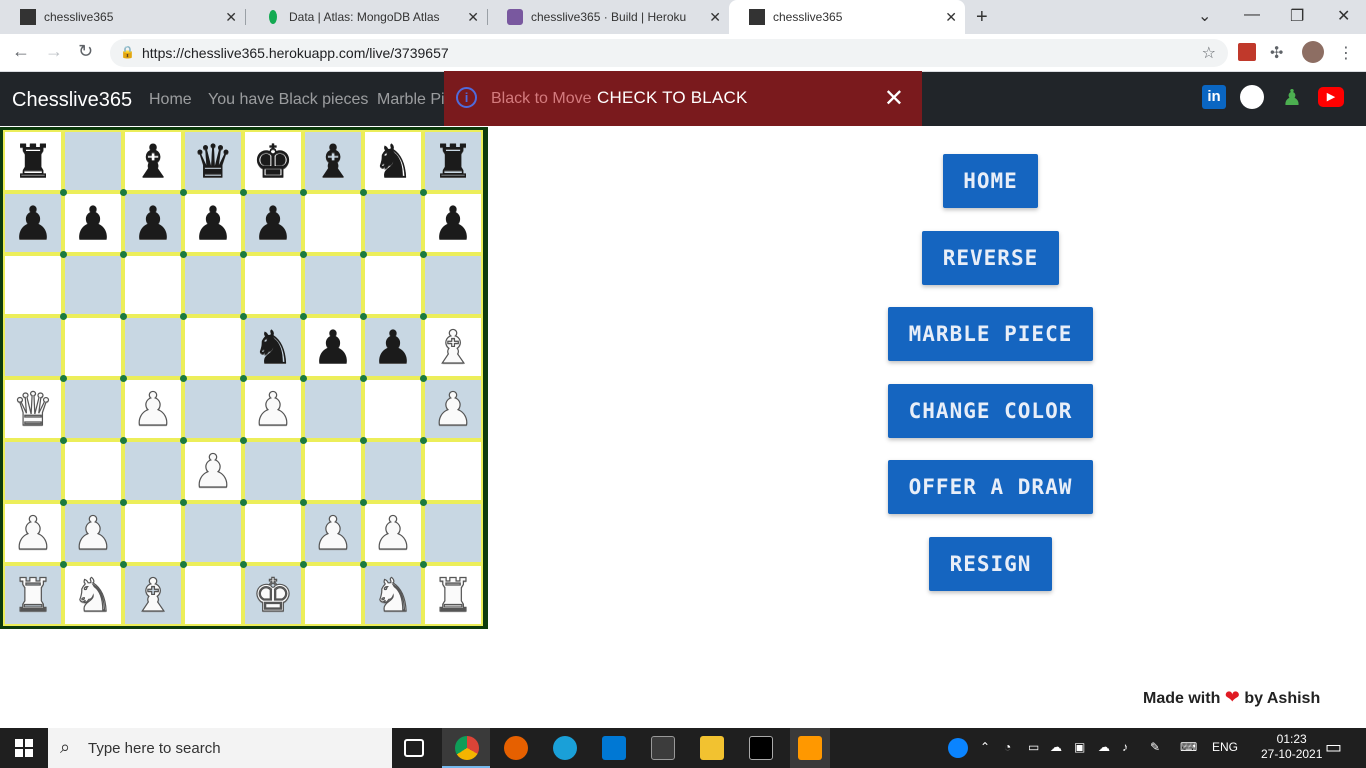  I want to click on browser-tab-4-active: chesslive365 ✕, so click(847, 17).